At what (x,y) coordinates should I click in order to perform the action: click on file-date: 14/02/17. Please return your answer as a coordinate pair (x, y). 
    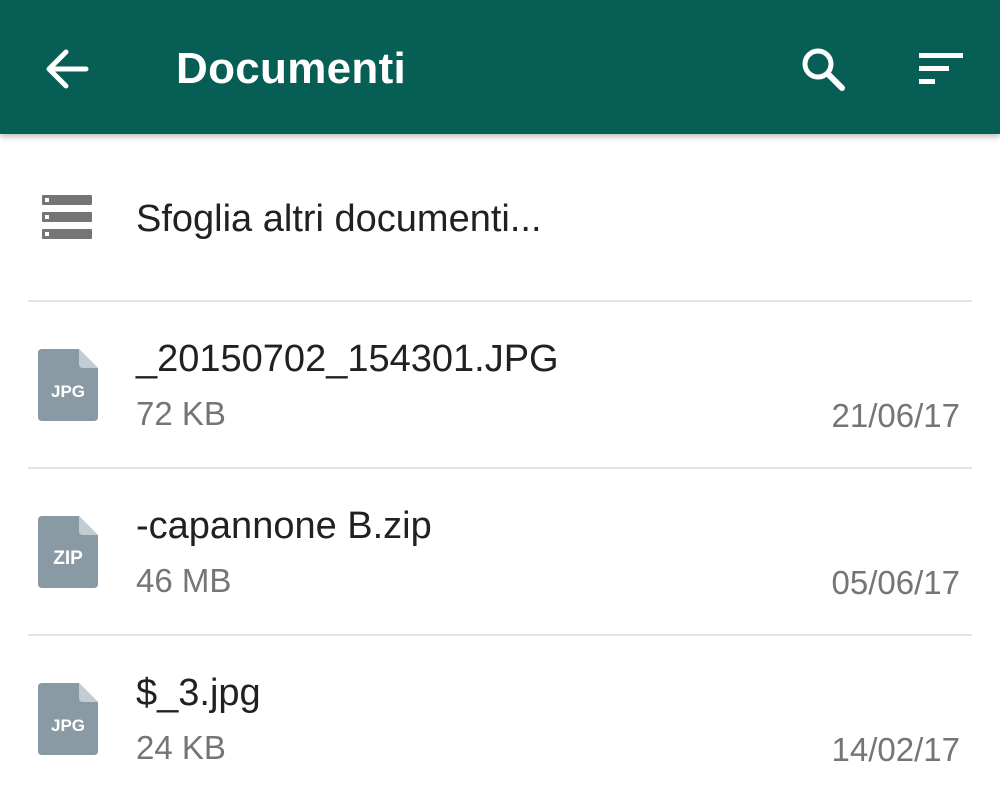
    Looking at the image, I should click on (895, 749).